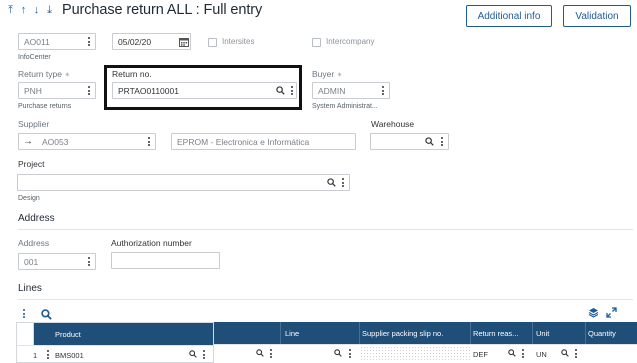 The height and width of the screenshot is (363, 637). I want to click on address-label: Address, so click(34, 243).